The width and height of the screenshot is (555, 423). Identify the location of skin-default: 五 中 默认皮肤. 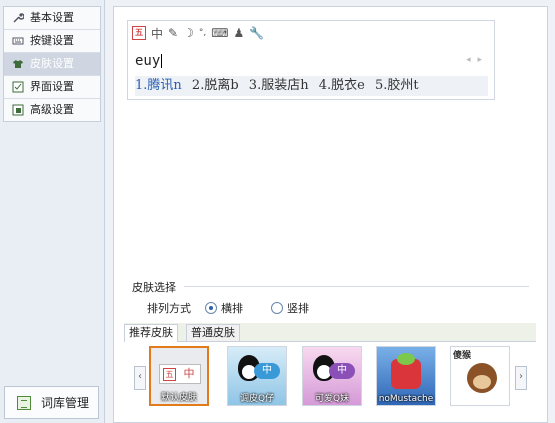
(179, 376).